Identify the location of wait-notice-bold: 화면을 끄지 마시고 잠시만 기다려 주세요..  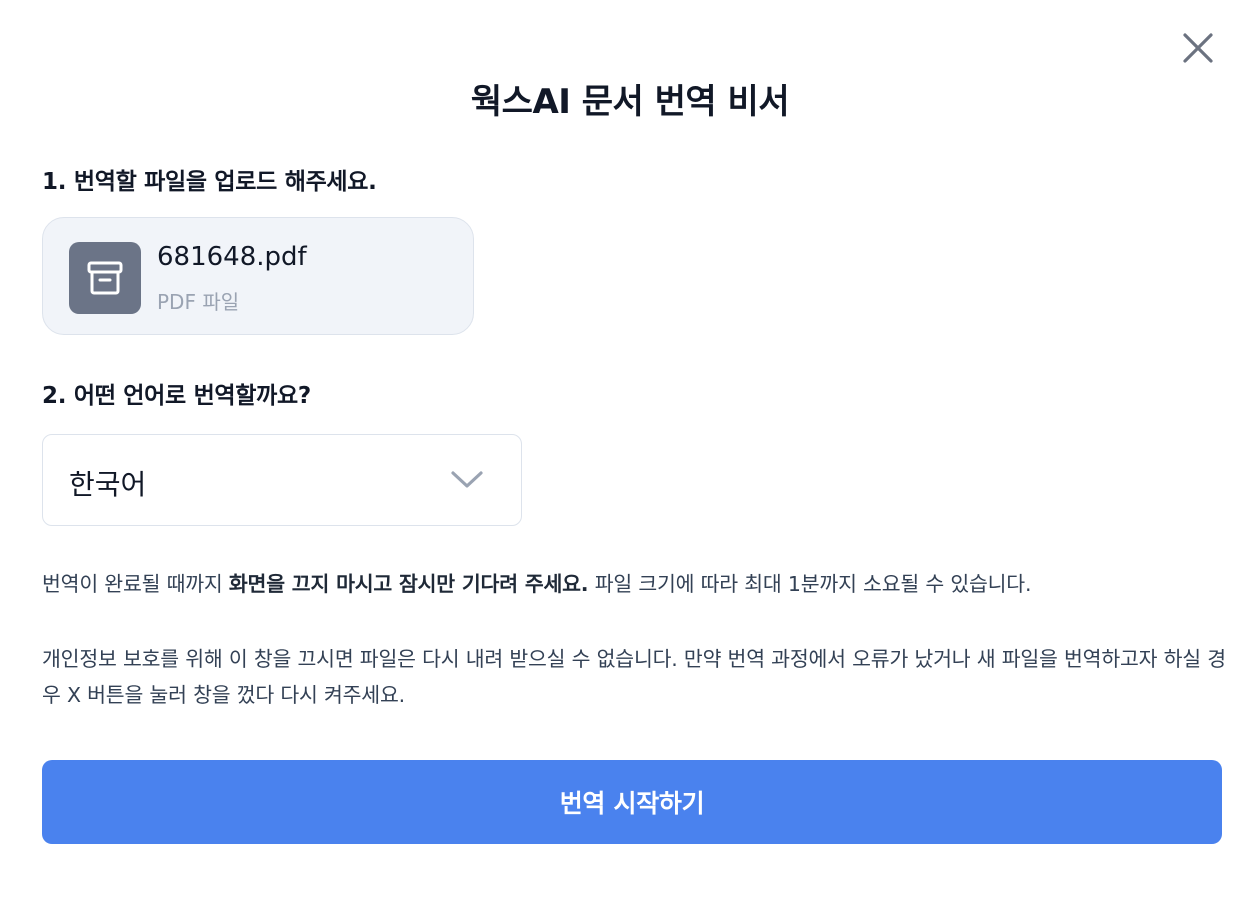
(408, 584).